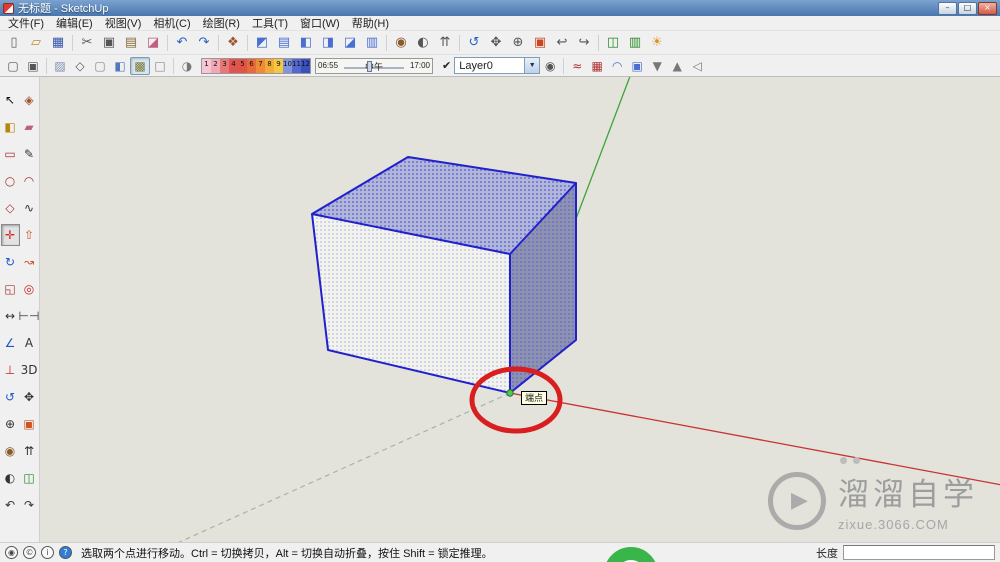 Image resolution: width=1000 pixels, height=562 pixels. I want to click on menu-draw: 绘图(R), so click(221, 23).